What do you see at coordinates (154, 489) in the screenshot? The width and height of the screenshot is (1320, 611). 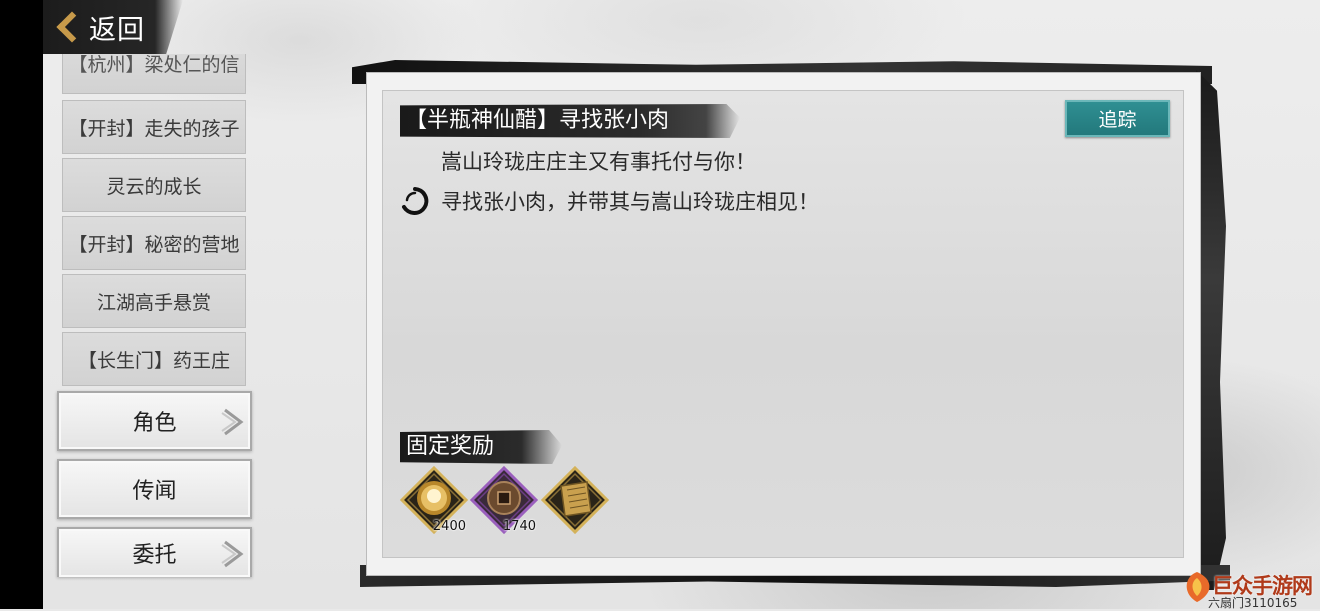 I see `category-button-rumor: 传闻` at bounding box center [154, 489].